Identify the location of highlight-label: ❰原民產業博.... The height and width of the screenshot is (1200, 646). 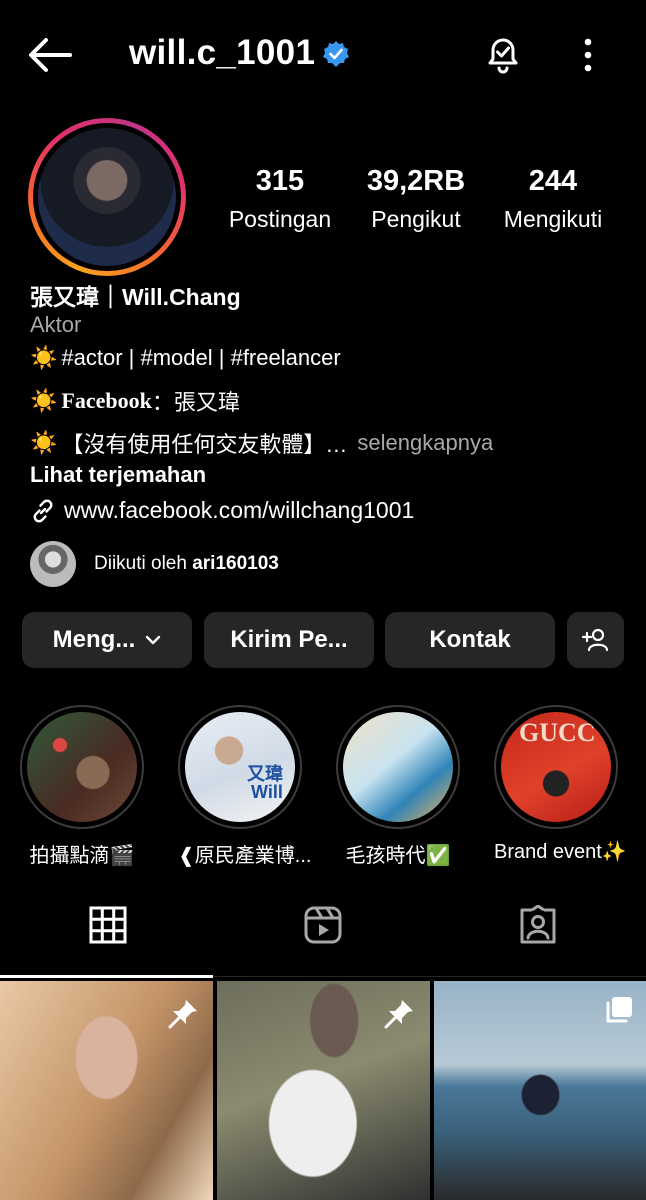
(245, 856).